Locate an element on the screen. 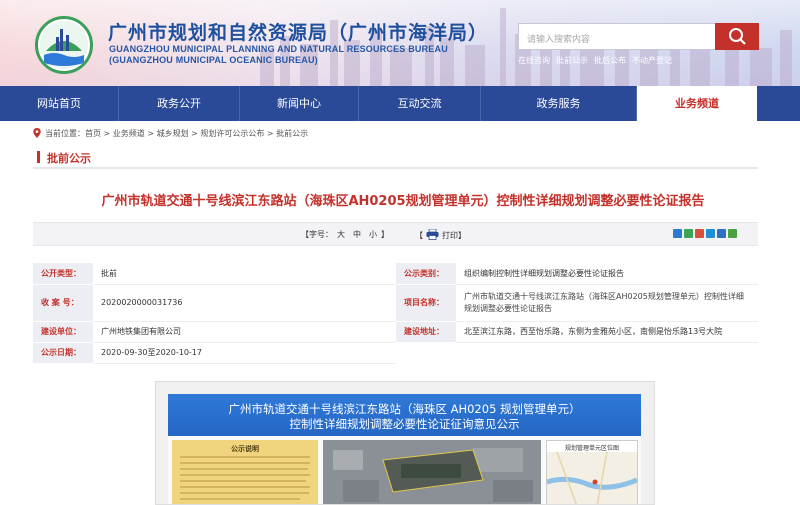 The image size is (800, 505). quick-link: 在线咨询 is located at coordinates (534, 60).